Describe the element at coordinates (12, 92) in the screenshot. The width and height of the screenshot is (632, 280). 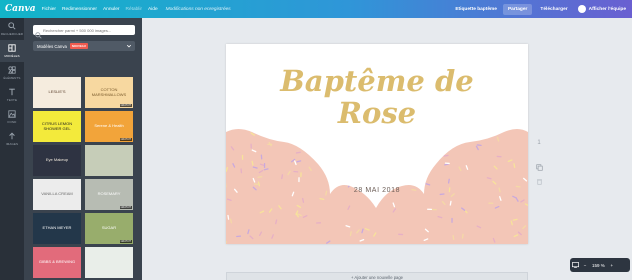
I see `text-icon` at that location.